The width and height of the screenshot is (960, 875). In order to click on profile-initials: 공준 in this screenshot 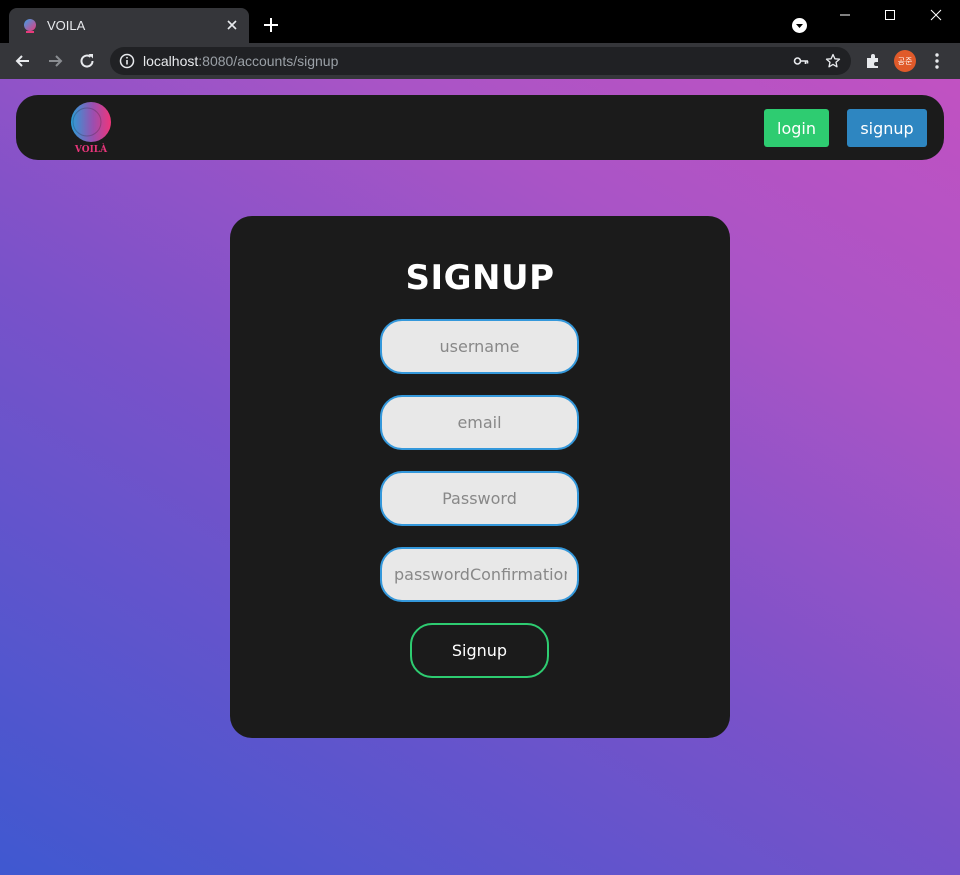, I will do `click(905, 61)`.